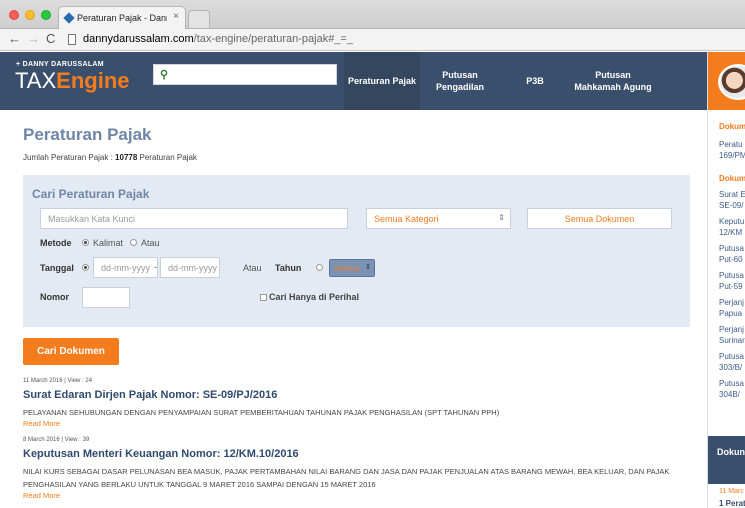 The image size is (745, 508). I want to click on sidebar-link: SE-09/, so click(726, 205).